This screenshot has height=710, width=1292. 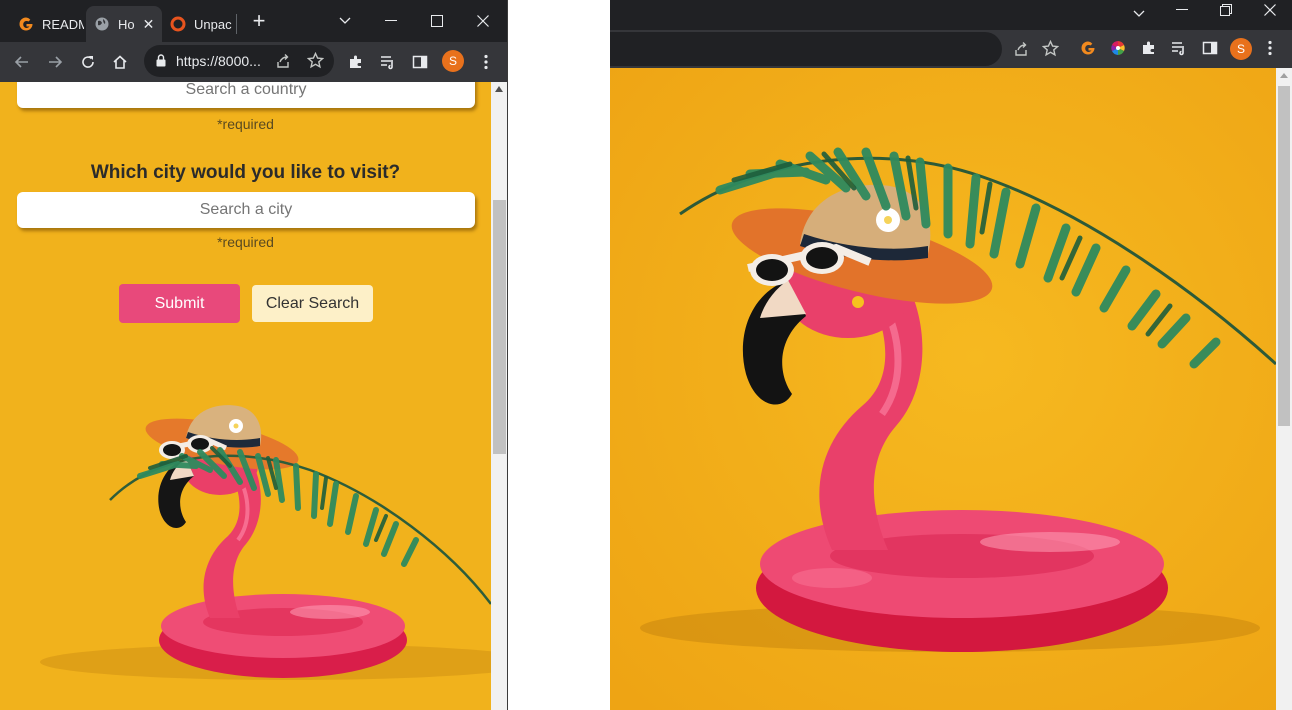 What do you see at coordinates (806, 49) in the screenshot?
I see `address-bar` at bounding box center [806, 49].